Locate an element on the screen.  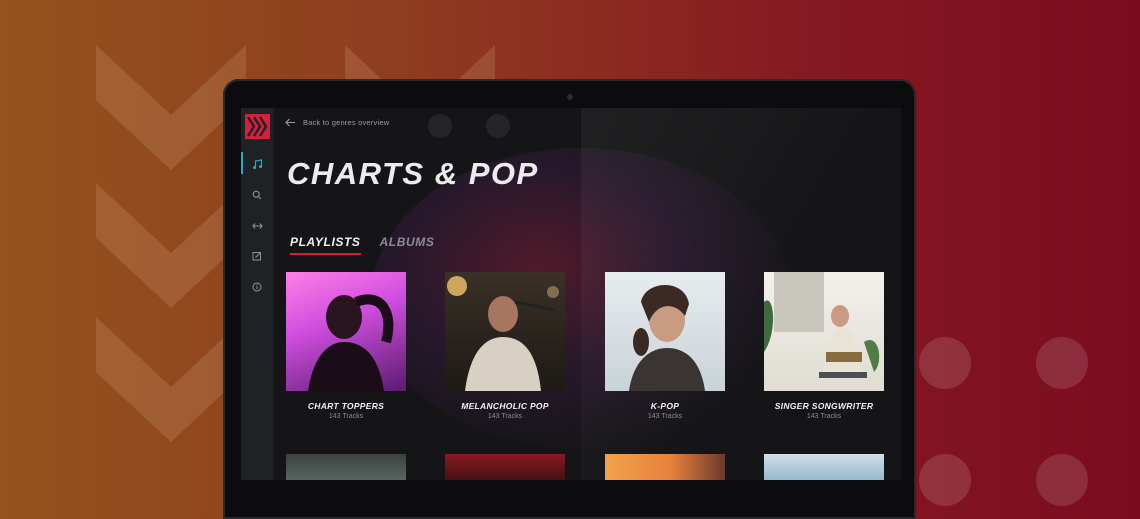
tab-albums: ALBUMS is located at coordinates (407, 245).